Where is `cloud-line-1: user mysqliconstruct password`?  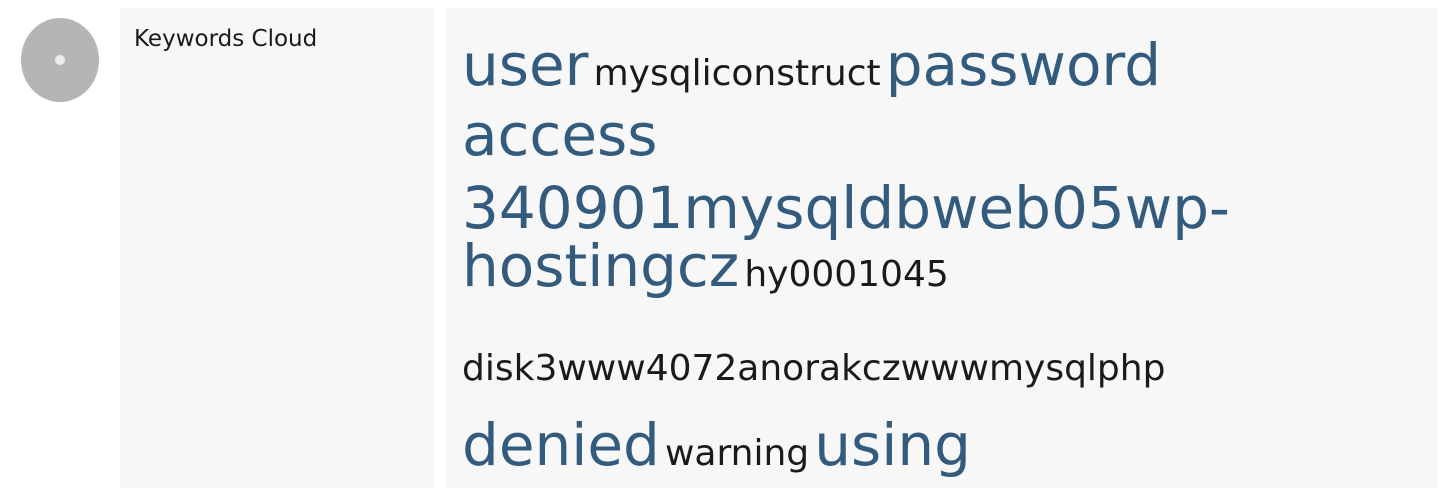
cloud-line-1: user mysqliconstruct password is located at coordinates (811, 70).